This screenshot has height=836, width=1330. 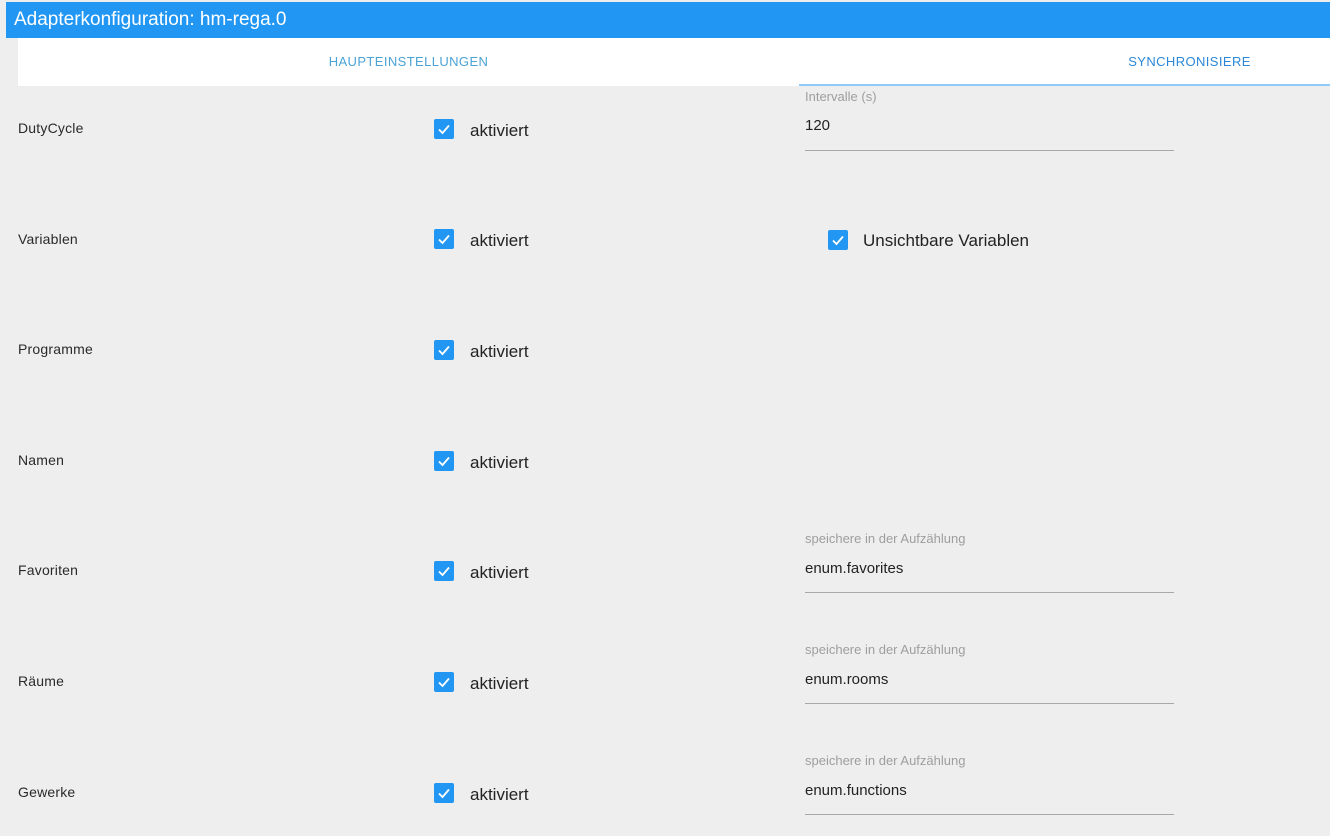 I want to click on gewerke-checkbox, so click(x=444, y=793).